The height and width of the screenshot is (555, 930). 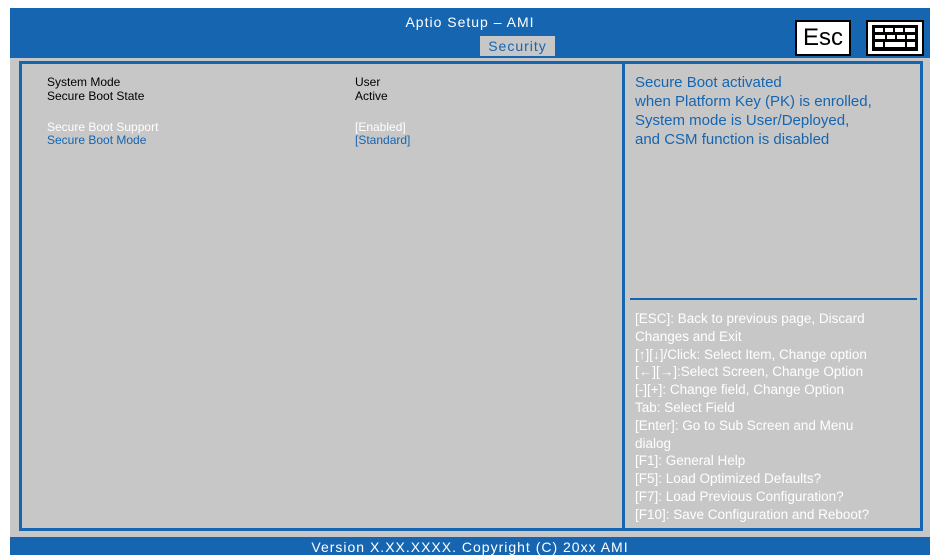 What do you see at coordinates (653, 443) in the screenshot?
I see `key-help-line: dialog` at bounding box center [653, 443].